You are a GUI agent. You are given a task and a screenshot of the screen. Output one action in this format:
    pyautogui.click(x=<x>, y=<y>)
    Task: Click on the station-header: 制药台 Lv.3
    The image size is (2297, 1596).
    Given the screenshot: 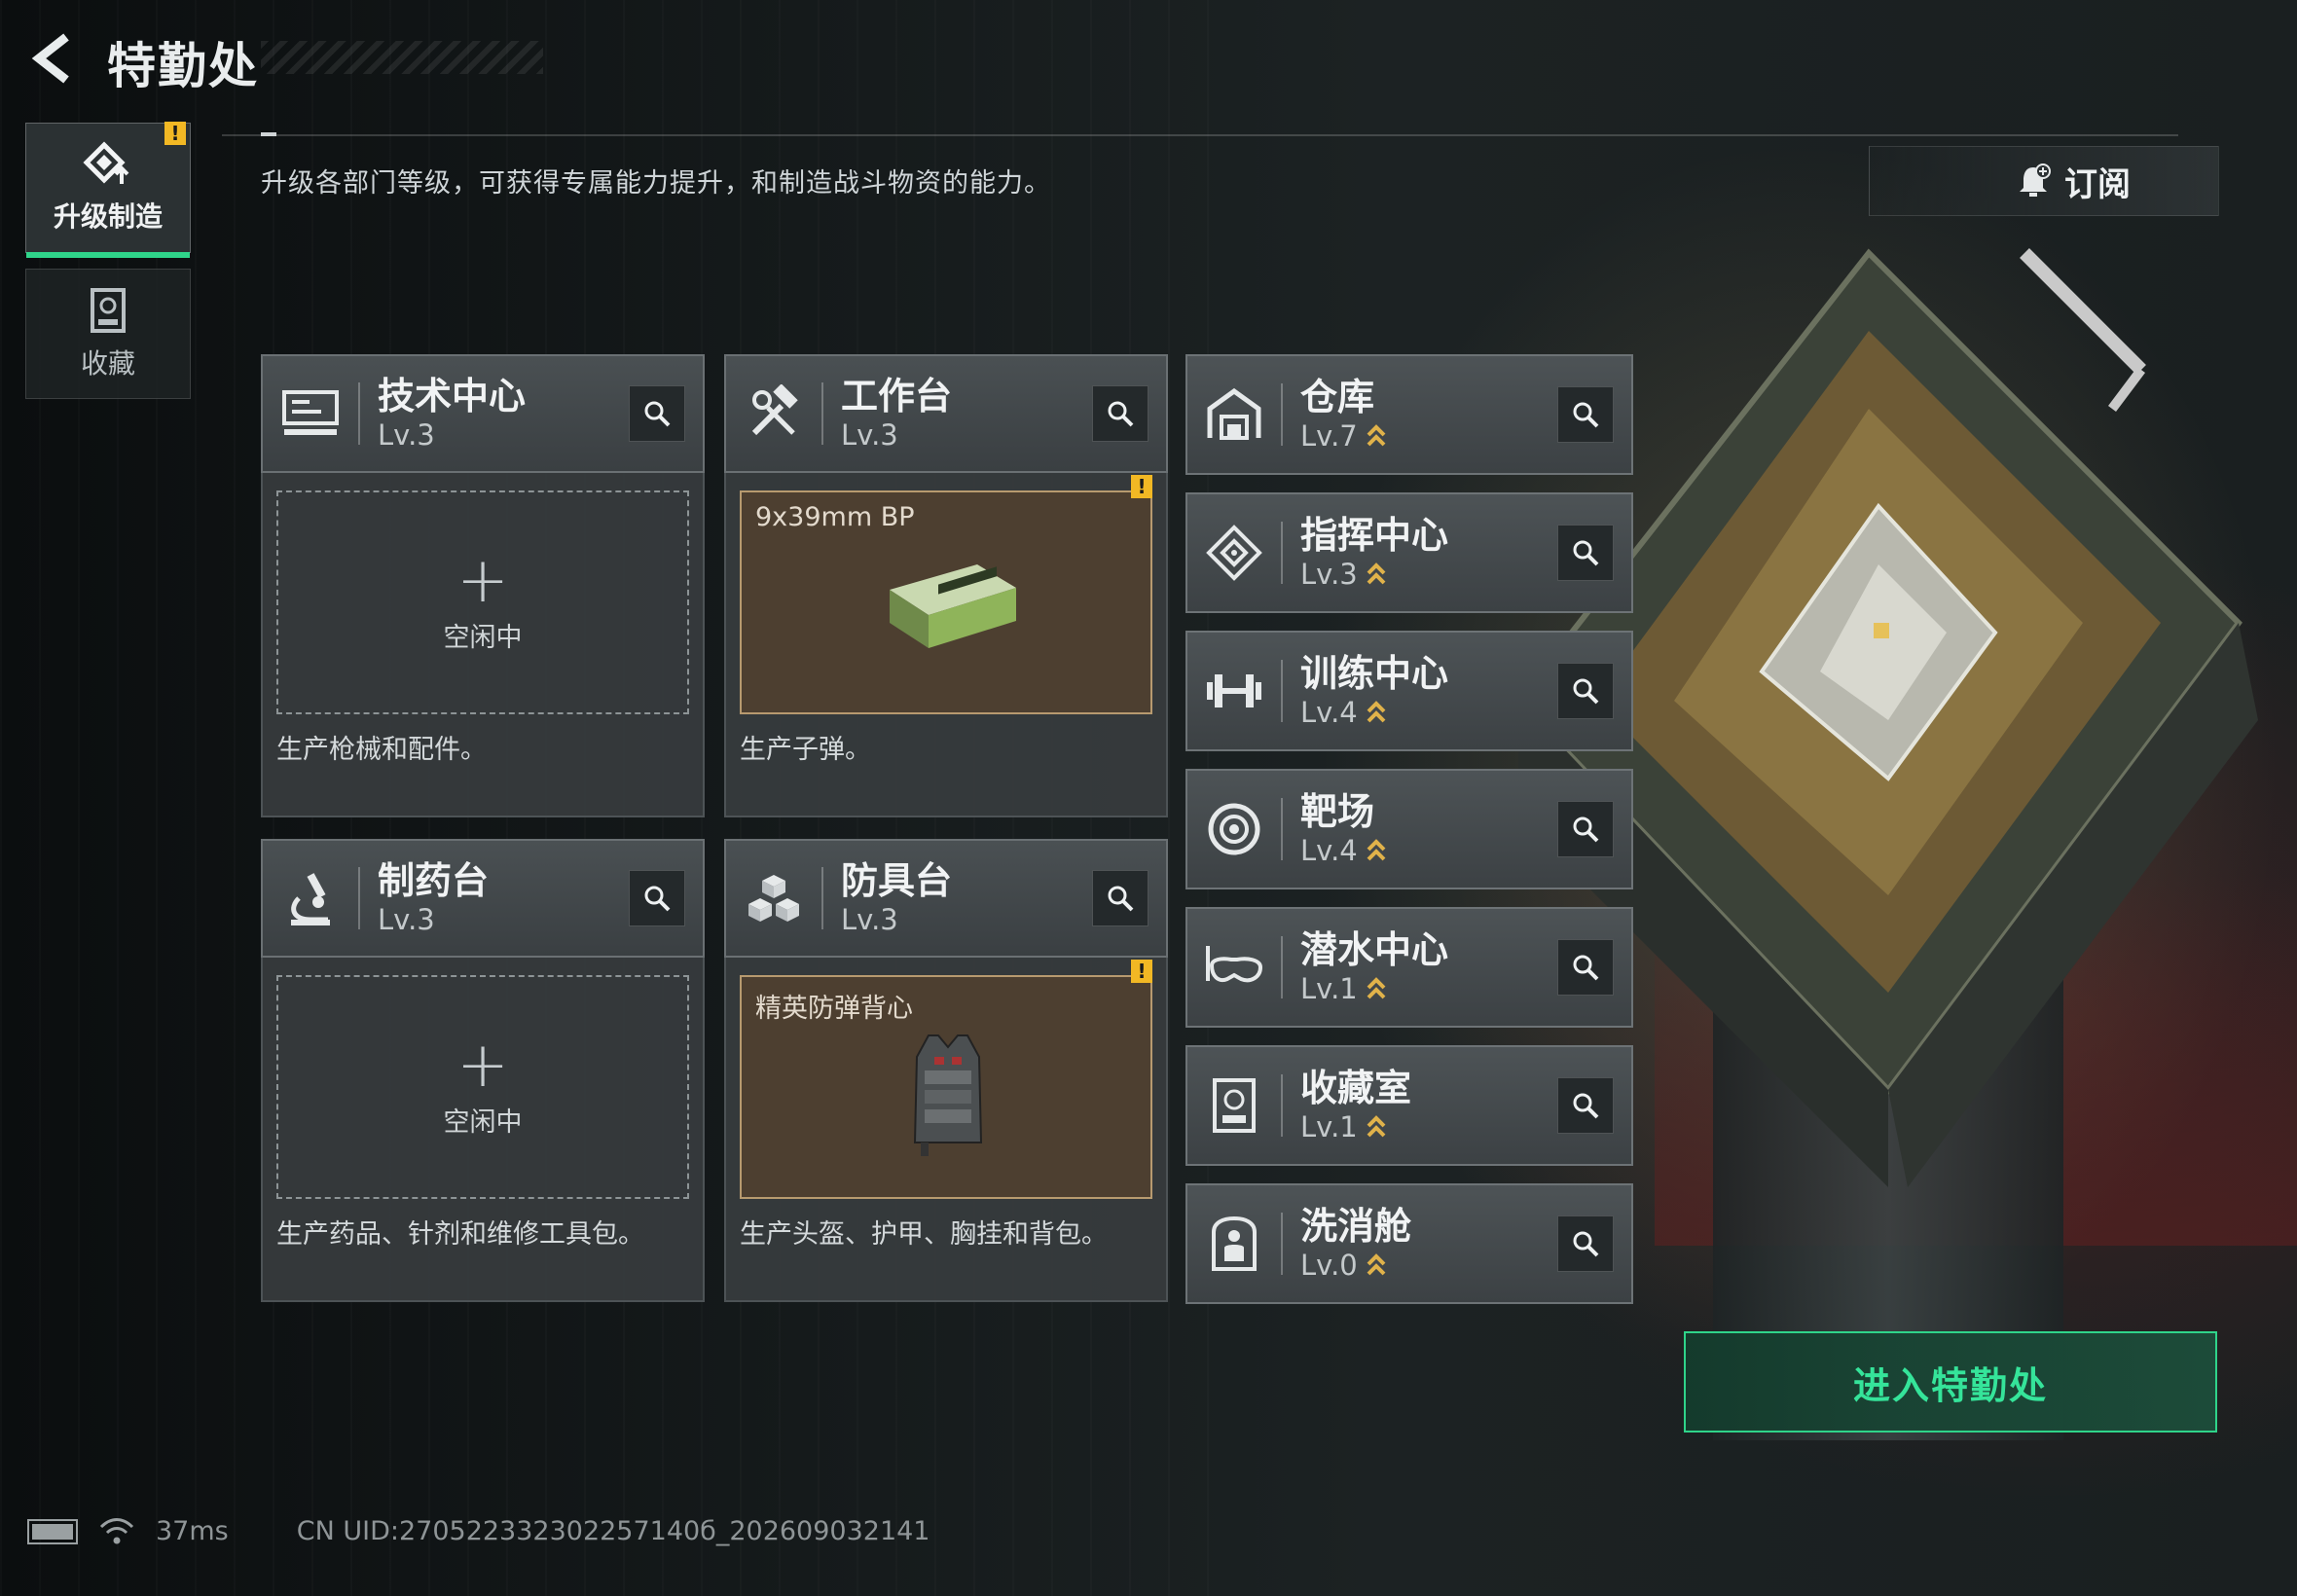 What is the action you would take?
    pyautogui.click(x=483, y=898)
    